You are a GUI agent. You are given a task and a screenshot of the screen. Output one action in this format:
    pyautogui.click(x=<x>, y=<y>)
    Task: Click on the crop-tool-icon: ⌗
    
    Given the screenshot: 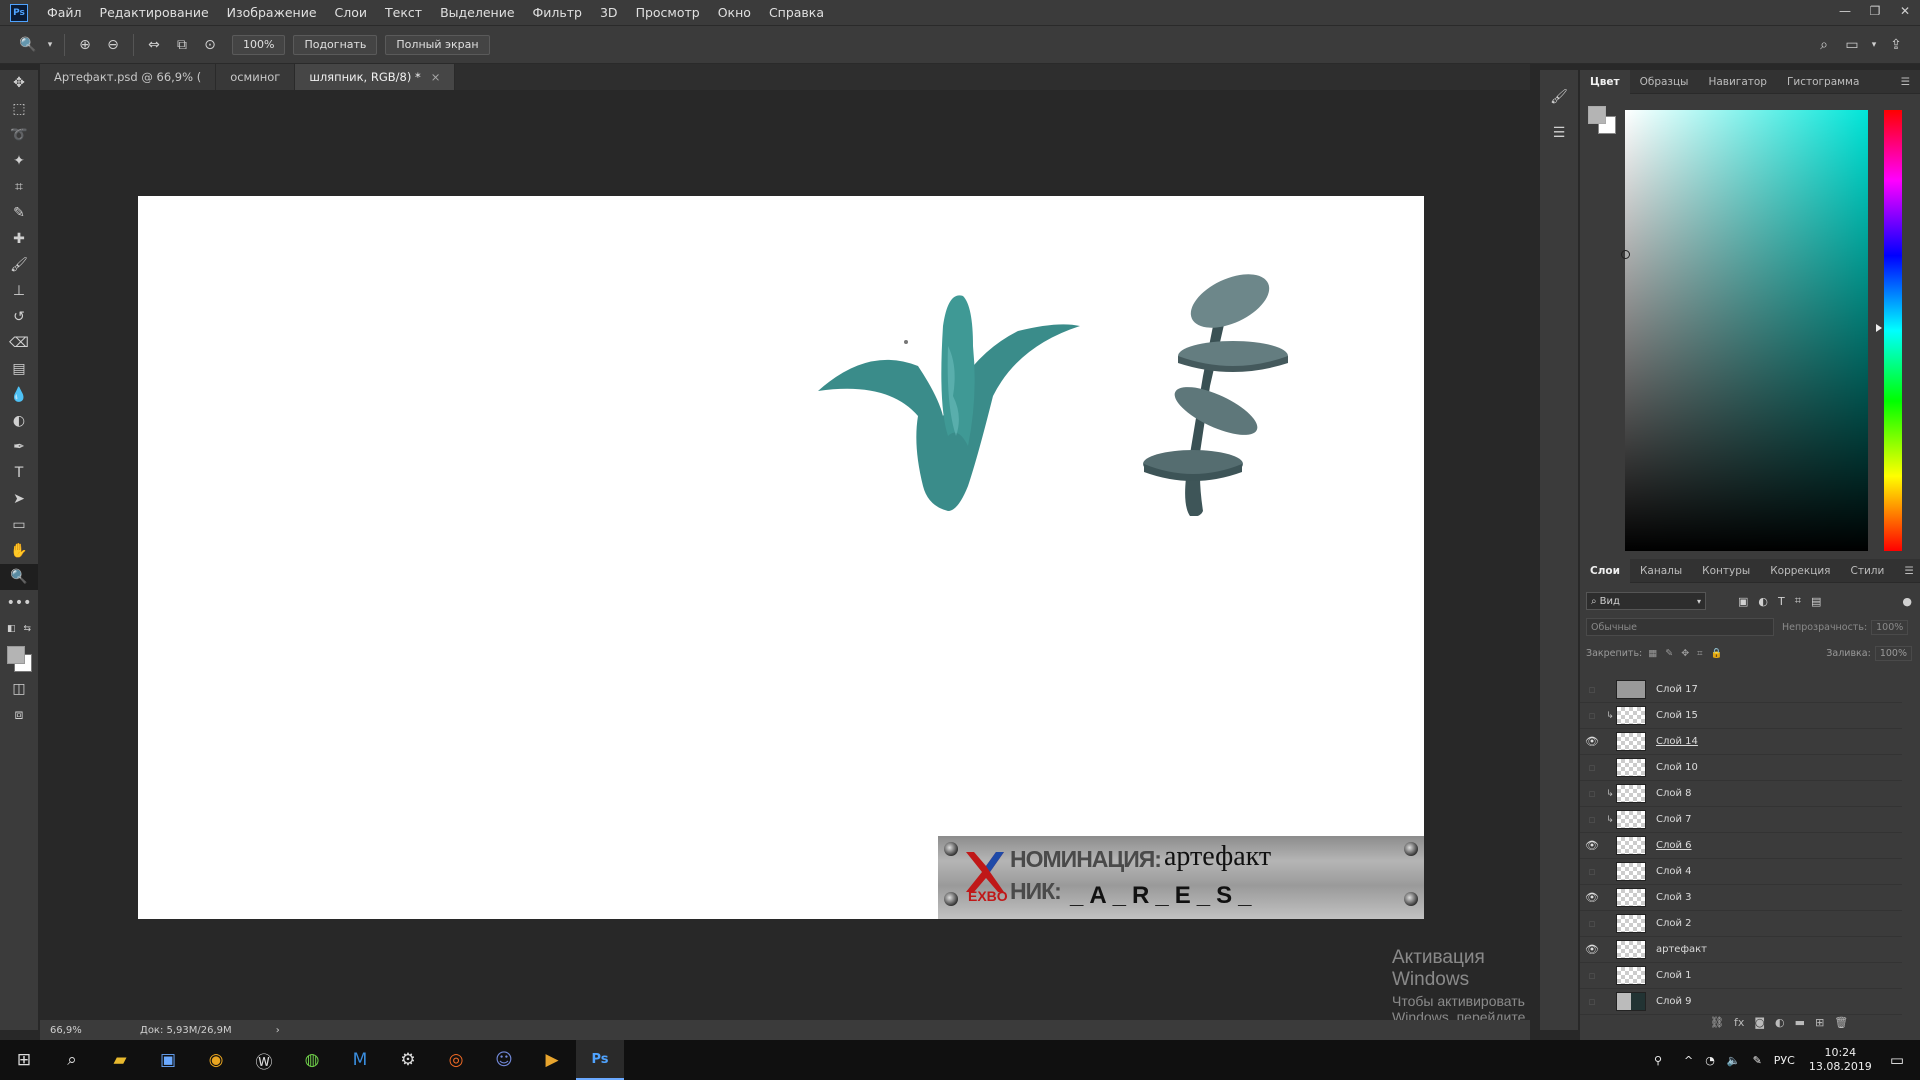 What is the action you would take?
    pyautogui.click(x=19, y=187)
    